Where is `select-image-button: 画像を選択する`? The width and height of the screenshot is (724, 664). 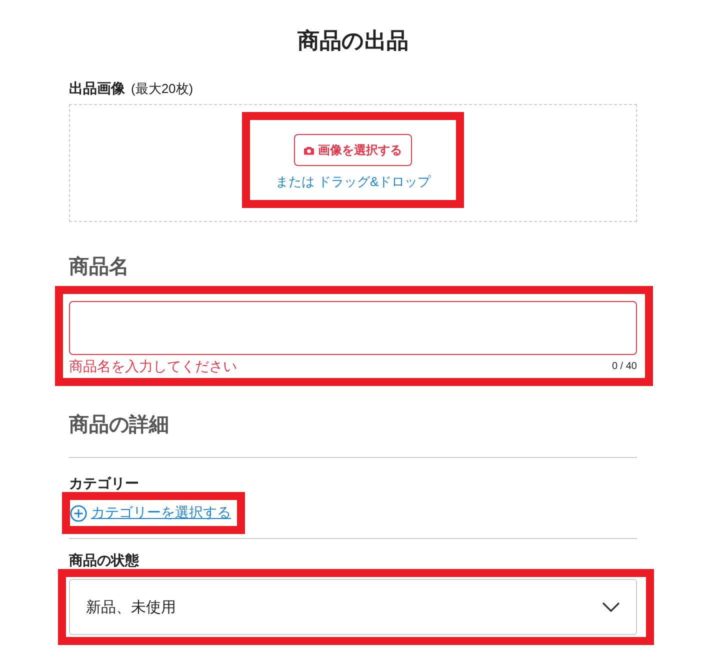
select-image-button: 画像を選択する is located at coordinates (353, 150).